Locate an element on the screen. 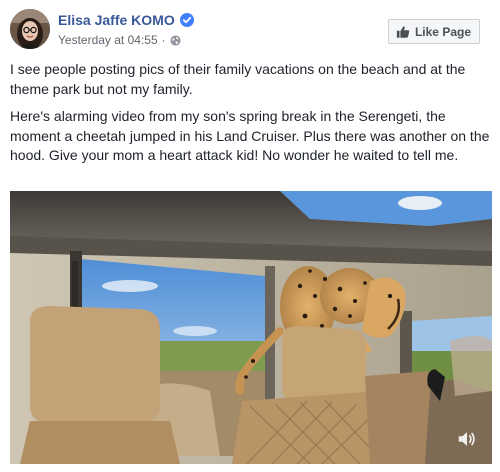 Image resolution: width=500 pixels, height=472 pixels. like-page-label: Like Page is located at coordinates (442, 31).